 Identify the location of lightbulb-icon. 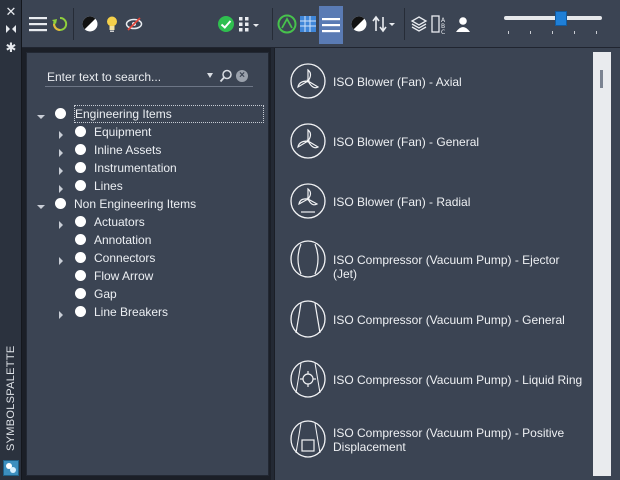
(112, 24).